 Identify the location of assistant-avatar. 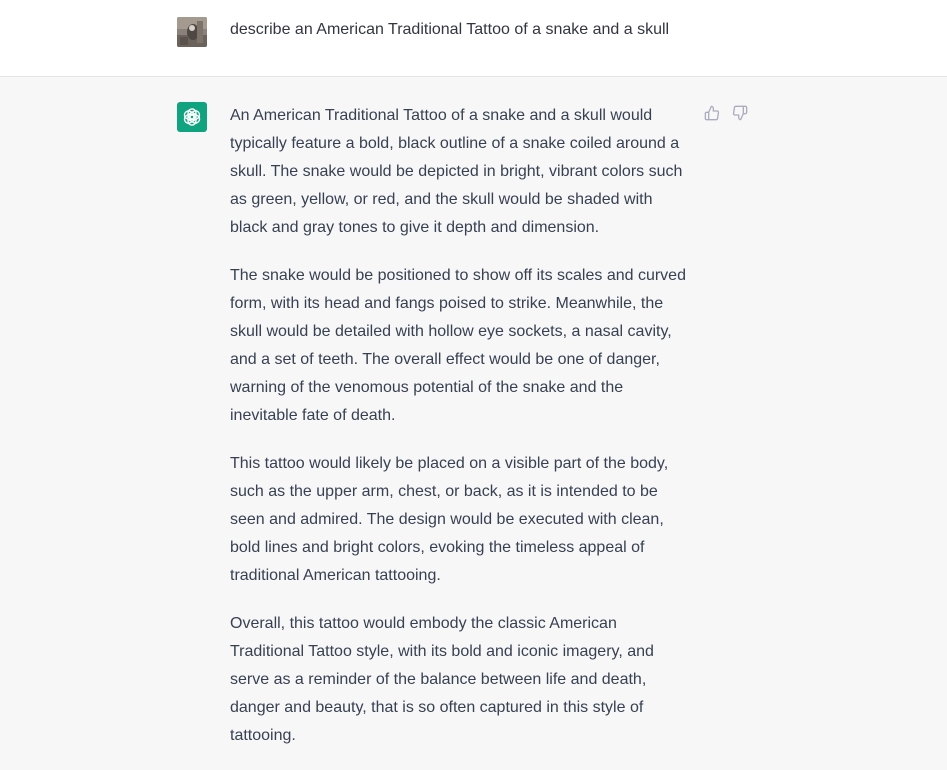
(192, 117).